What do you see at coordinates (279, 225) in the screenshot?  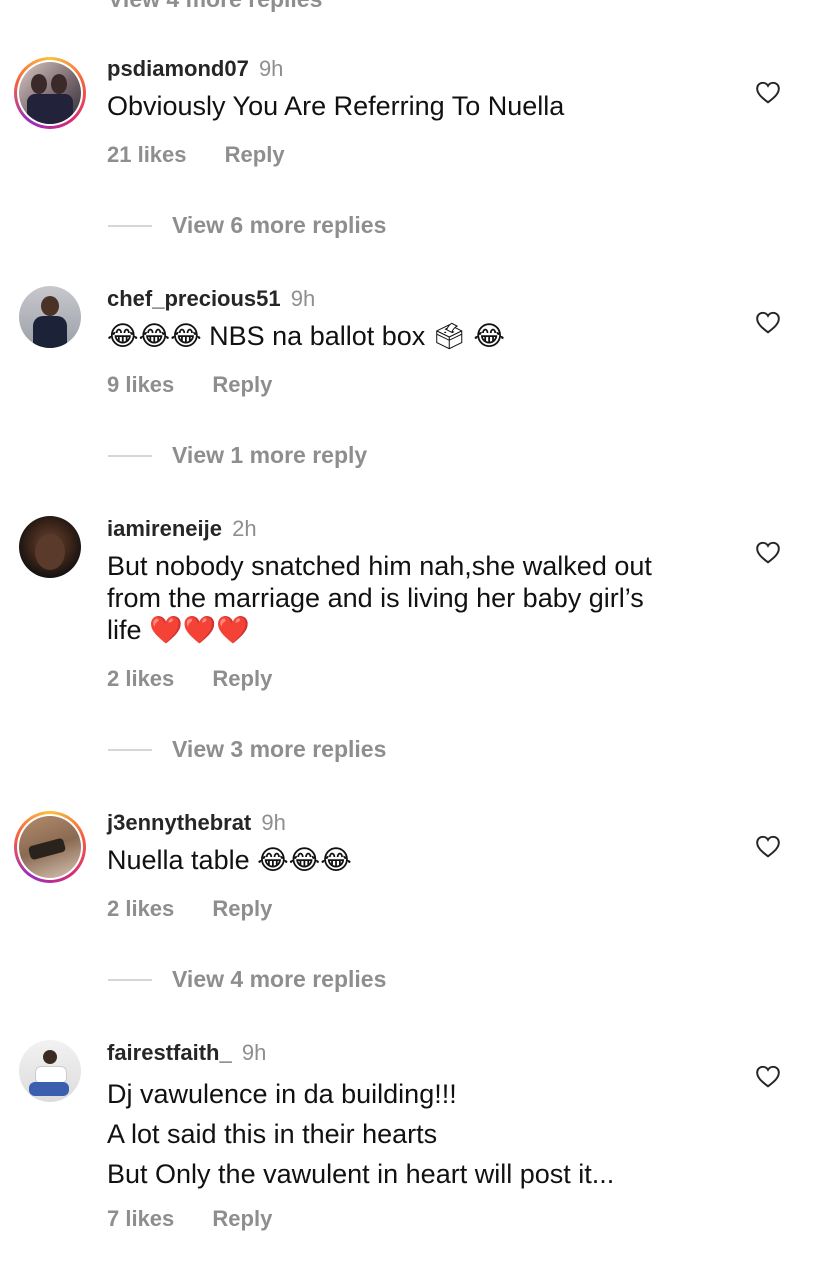 I see `view-more-label: View 6 more replies` at bounding box center [279, 225].